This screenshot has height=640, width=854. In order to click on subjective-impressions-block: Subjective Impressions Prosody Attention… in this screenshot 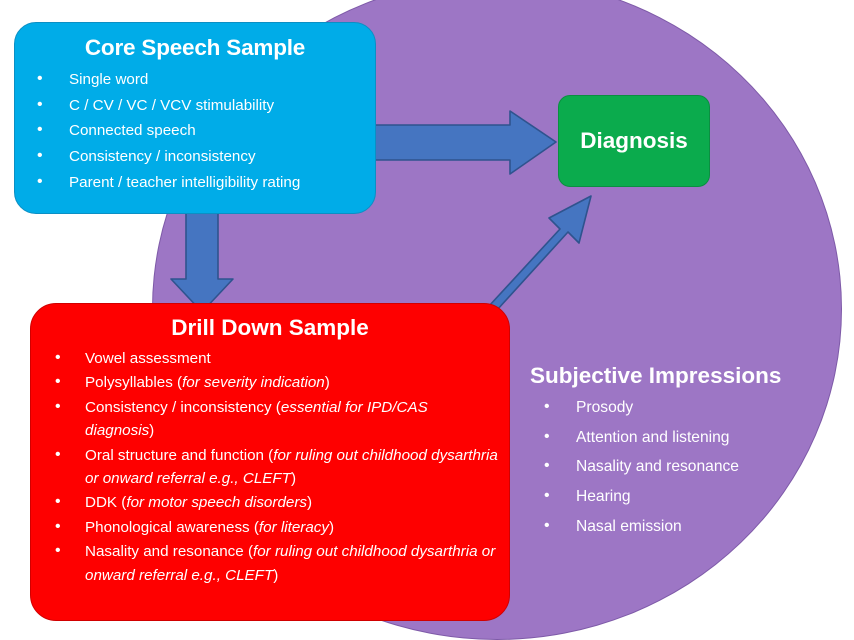, I will do `click(678, 453)`.